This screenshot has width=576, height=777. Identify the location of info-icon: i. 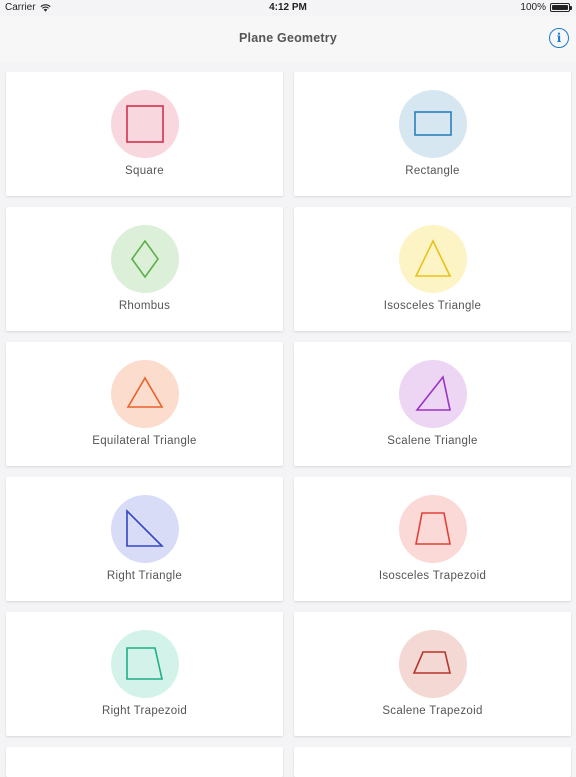
(559, 38).